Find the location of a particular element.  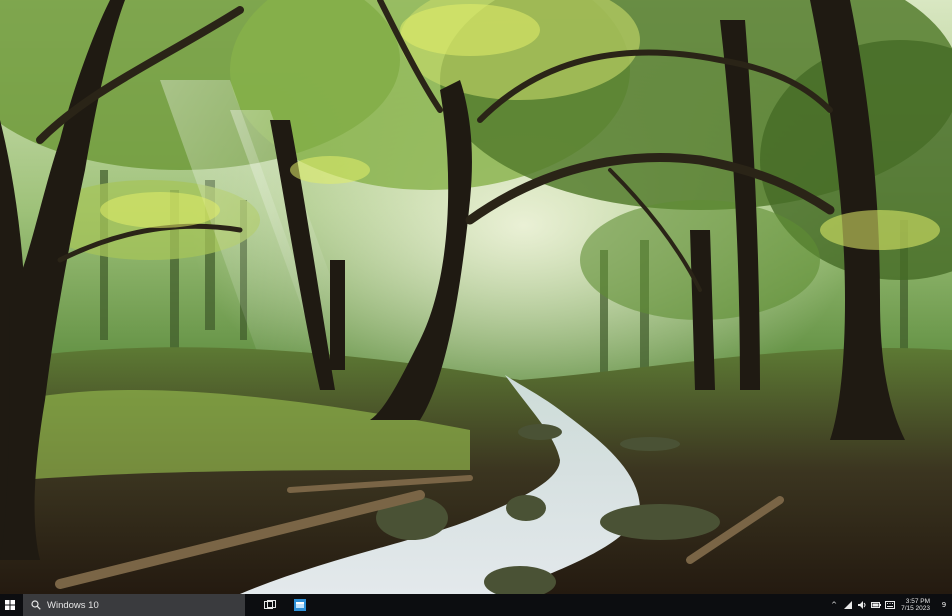

search-placeholder: Windows 10 is located at coordinates (73, 605).